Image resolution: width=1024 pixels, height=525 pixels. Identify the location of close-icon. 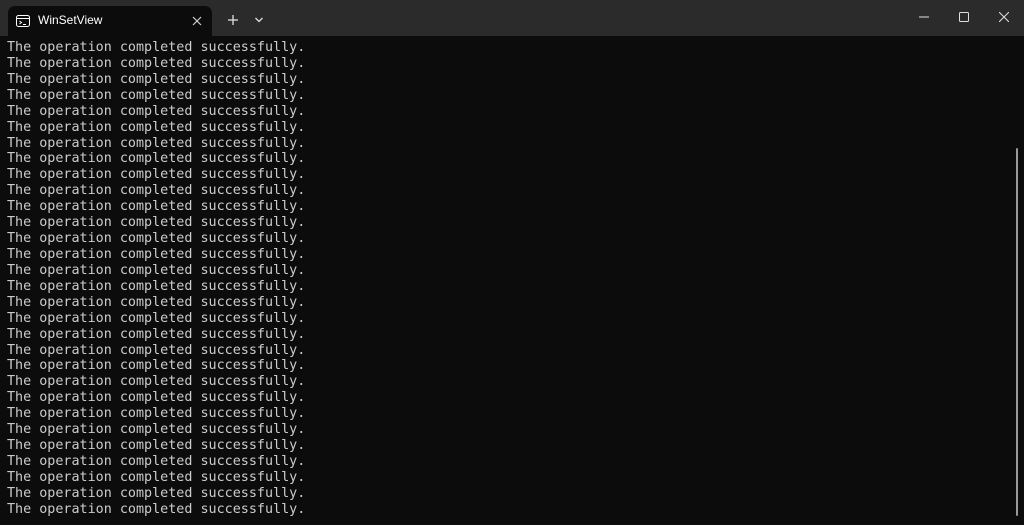
(1004, 17).